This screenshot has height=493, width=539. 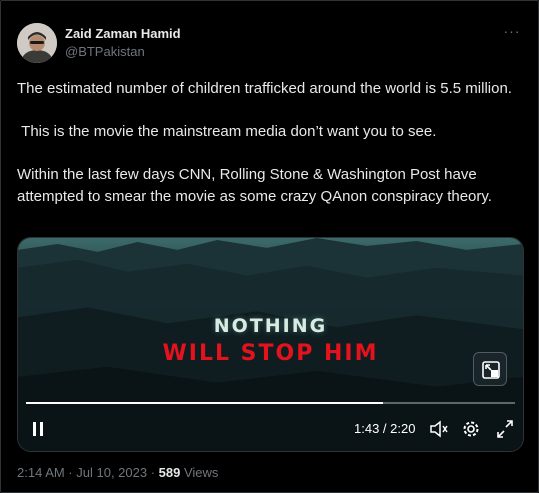 I want to click on tweet-timestamp: 2:14 AM · Jul 10, 2023, so click(x=82, y=472).